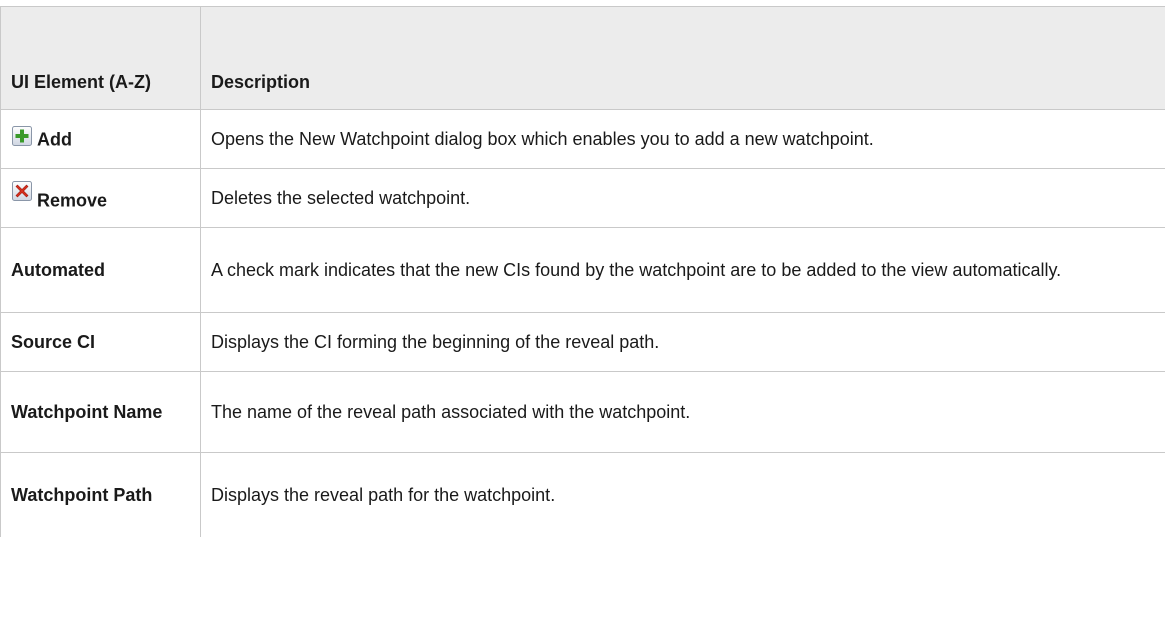  Describe the element at coordinates (100, 58) in the screenshot. I see `header-ui-element: UI Element (A-Z)` at that location.